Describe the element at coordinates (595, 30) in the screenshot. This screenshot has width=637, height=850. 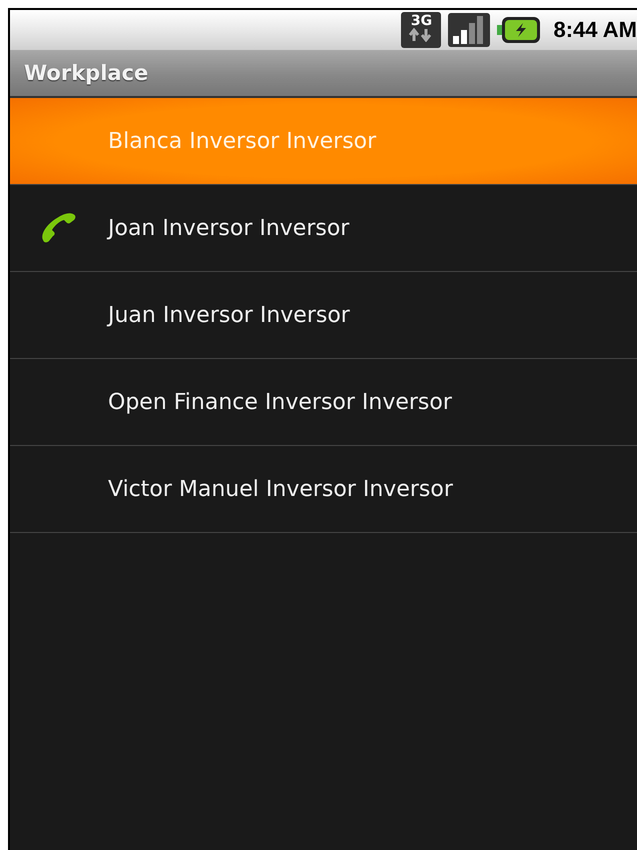
I see `status-time: 8:44 AM` at that location.